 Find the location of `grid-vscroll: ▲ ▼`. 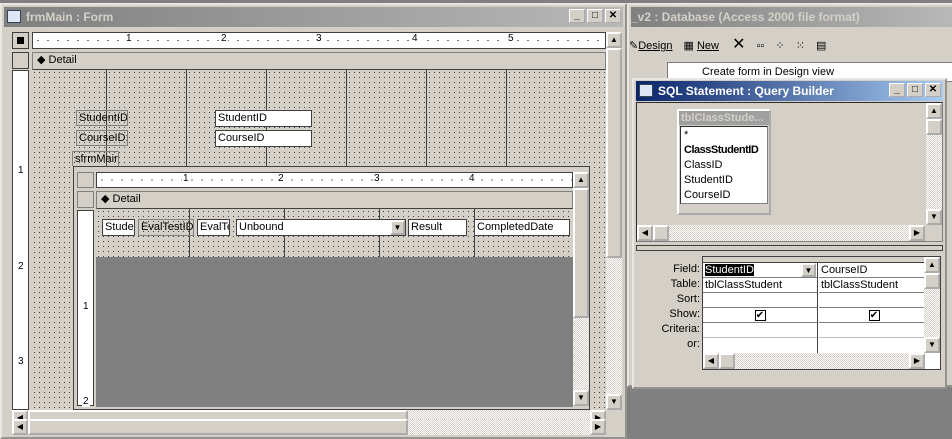

grid-vscroll: ▲ ▼ is located at coordinates (932, 305).